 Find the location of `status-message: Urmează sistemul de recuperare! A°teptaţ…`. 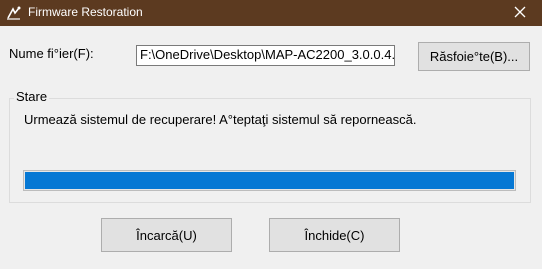

status-message: Urmează sistemul de recuperare! A°teptaţ… is located at coordinates (220, 119).